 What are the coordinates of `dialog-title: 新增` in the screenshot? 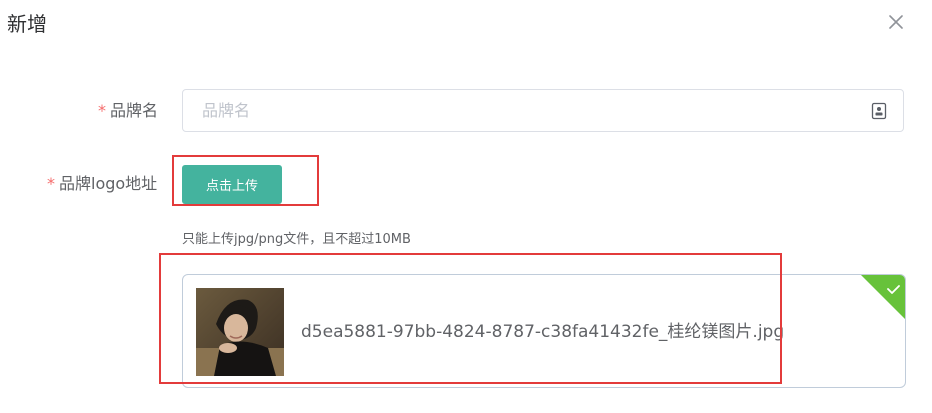 It's located at (27, 24).